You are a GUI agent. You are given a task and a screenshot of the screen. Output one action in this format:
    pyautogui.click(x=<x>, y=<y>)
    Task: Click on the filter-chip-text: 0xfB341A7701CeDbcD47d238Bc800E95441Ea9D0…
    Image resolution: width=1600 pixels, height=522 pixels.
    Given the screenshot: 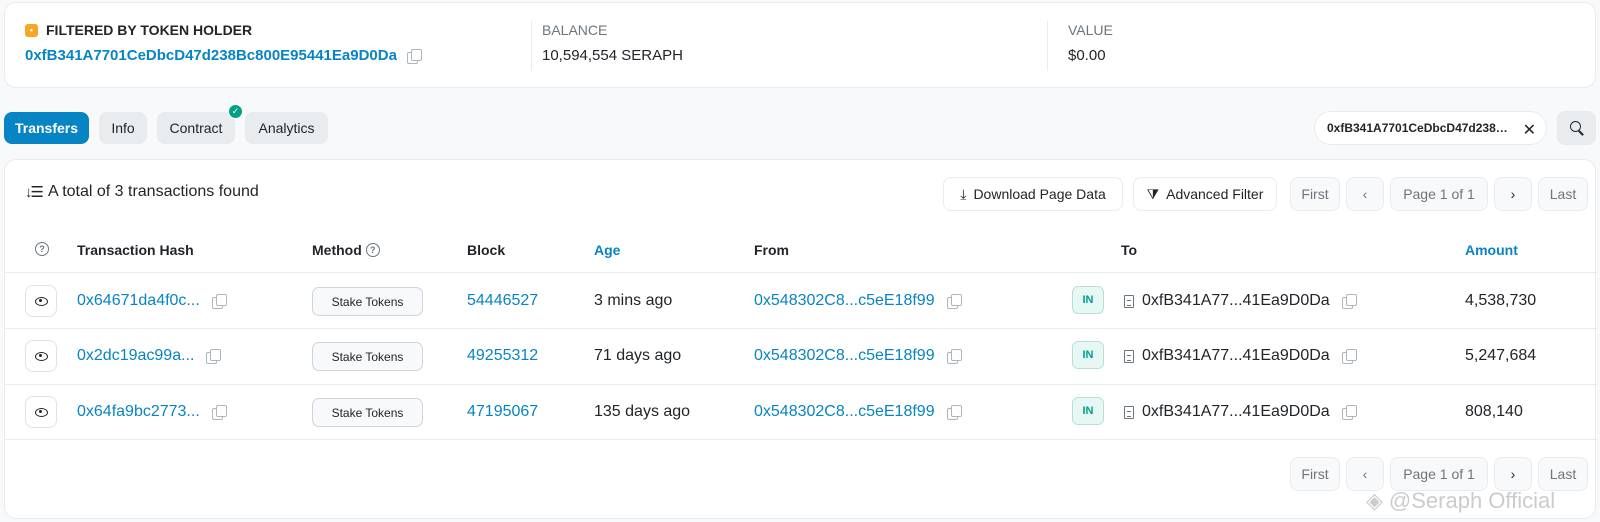 What is the action you would take?
    pyautogui.click(x=1421, y=128)
    